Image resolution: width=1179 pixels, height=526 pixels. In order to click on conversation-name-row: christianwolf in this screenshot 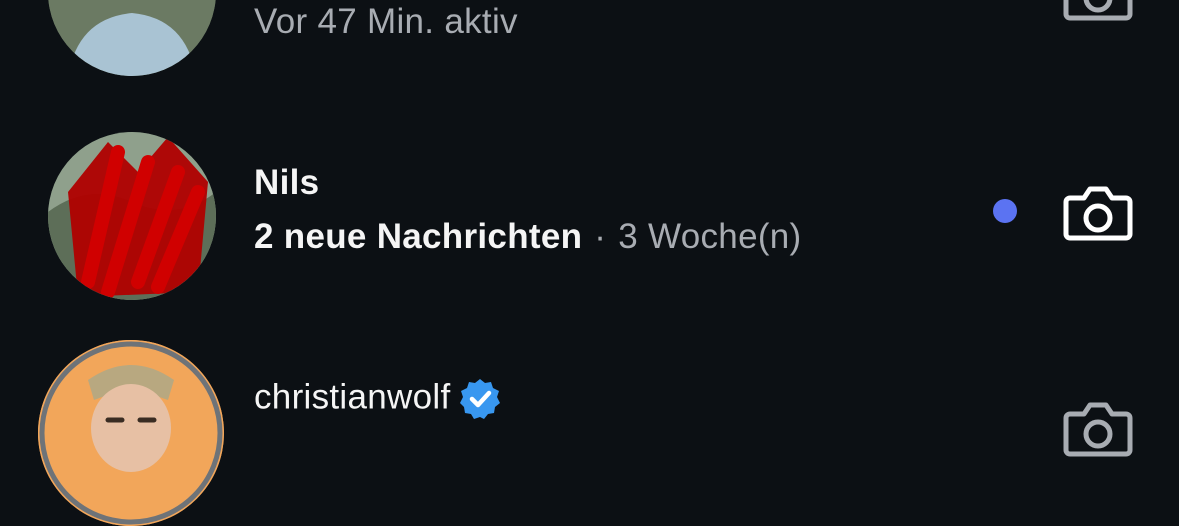, I will do `click(378, 399)`.